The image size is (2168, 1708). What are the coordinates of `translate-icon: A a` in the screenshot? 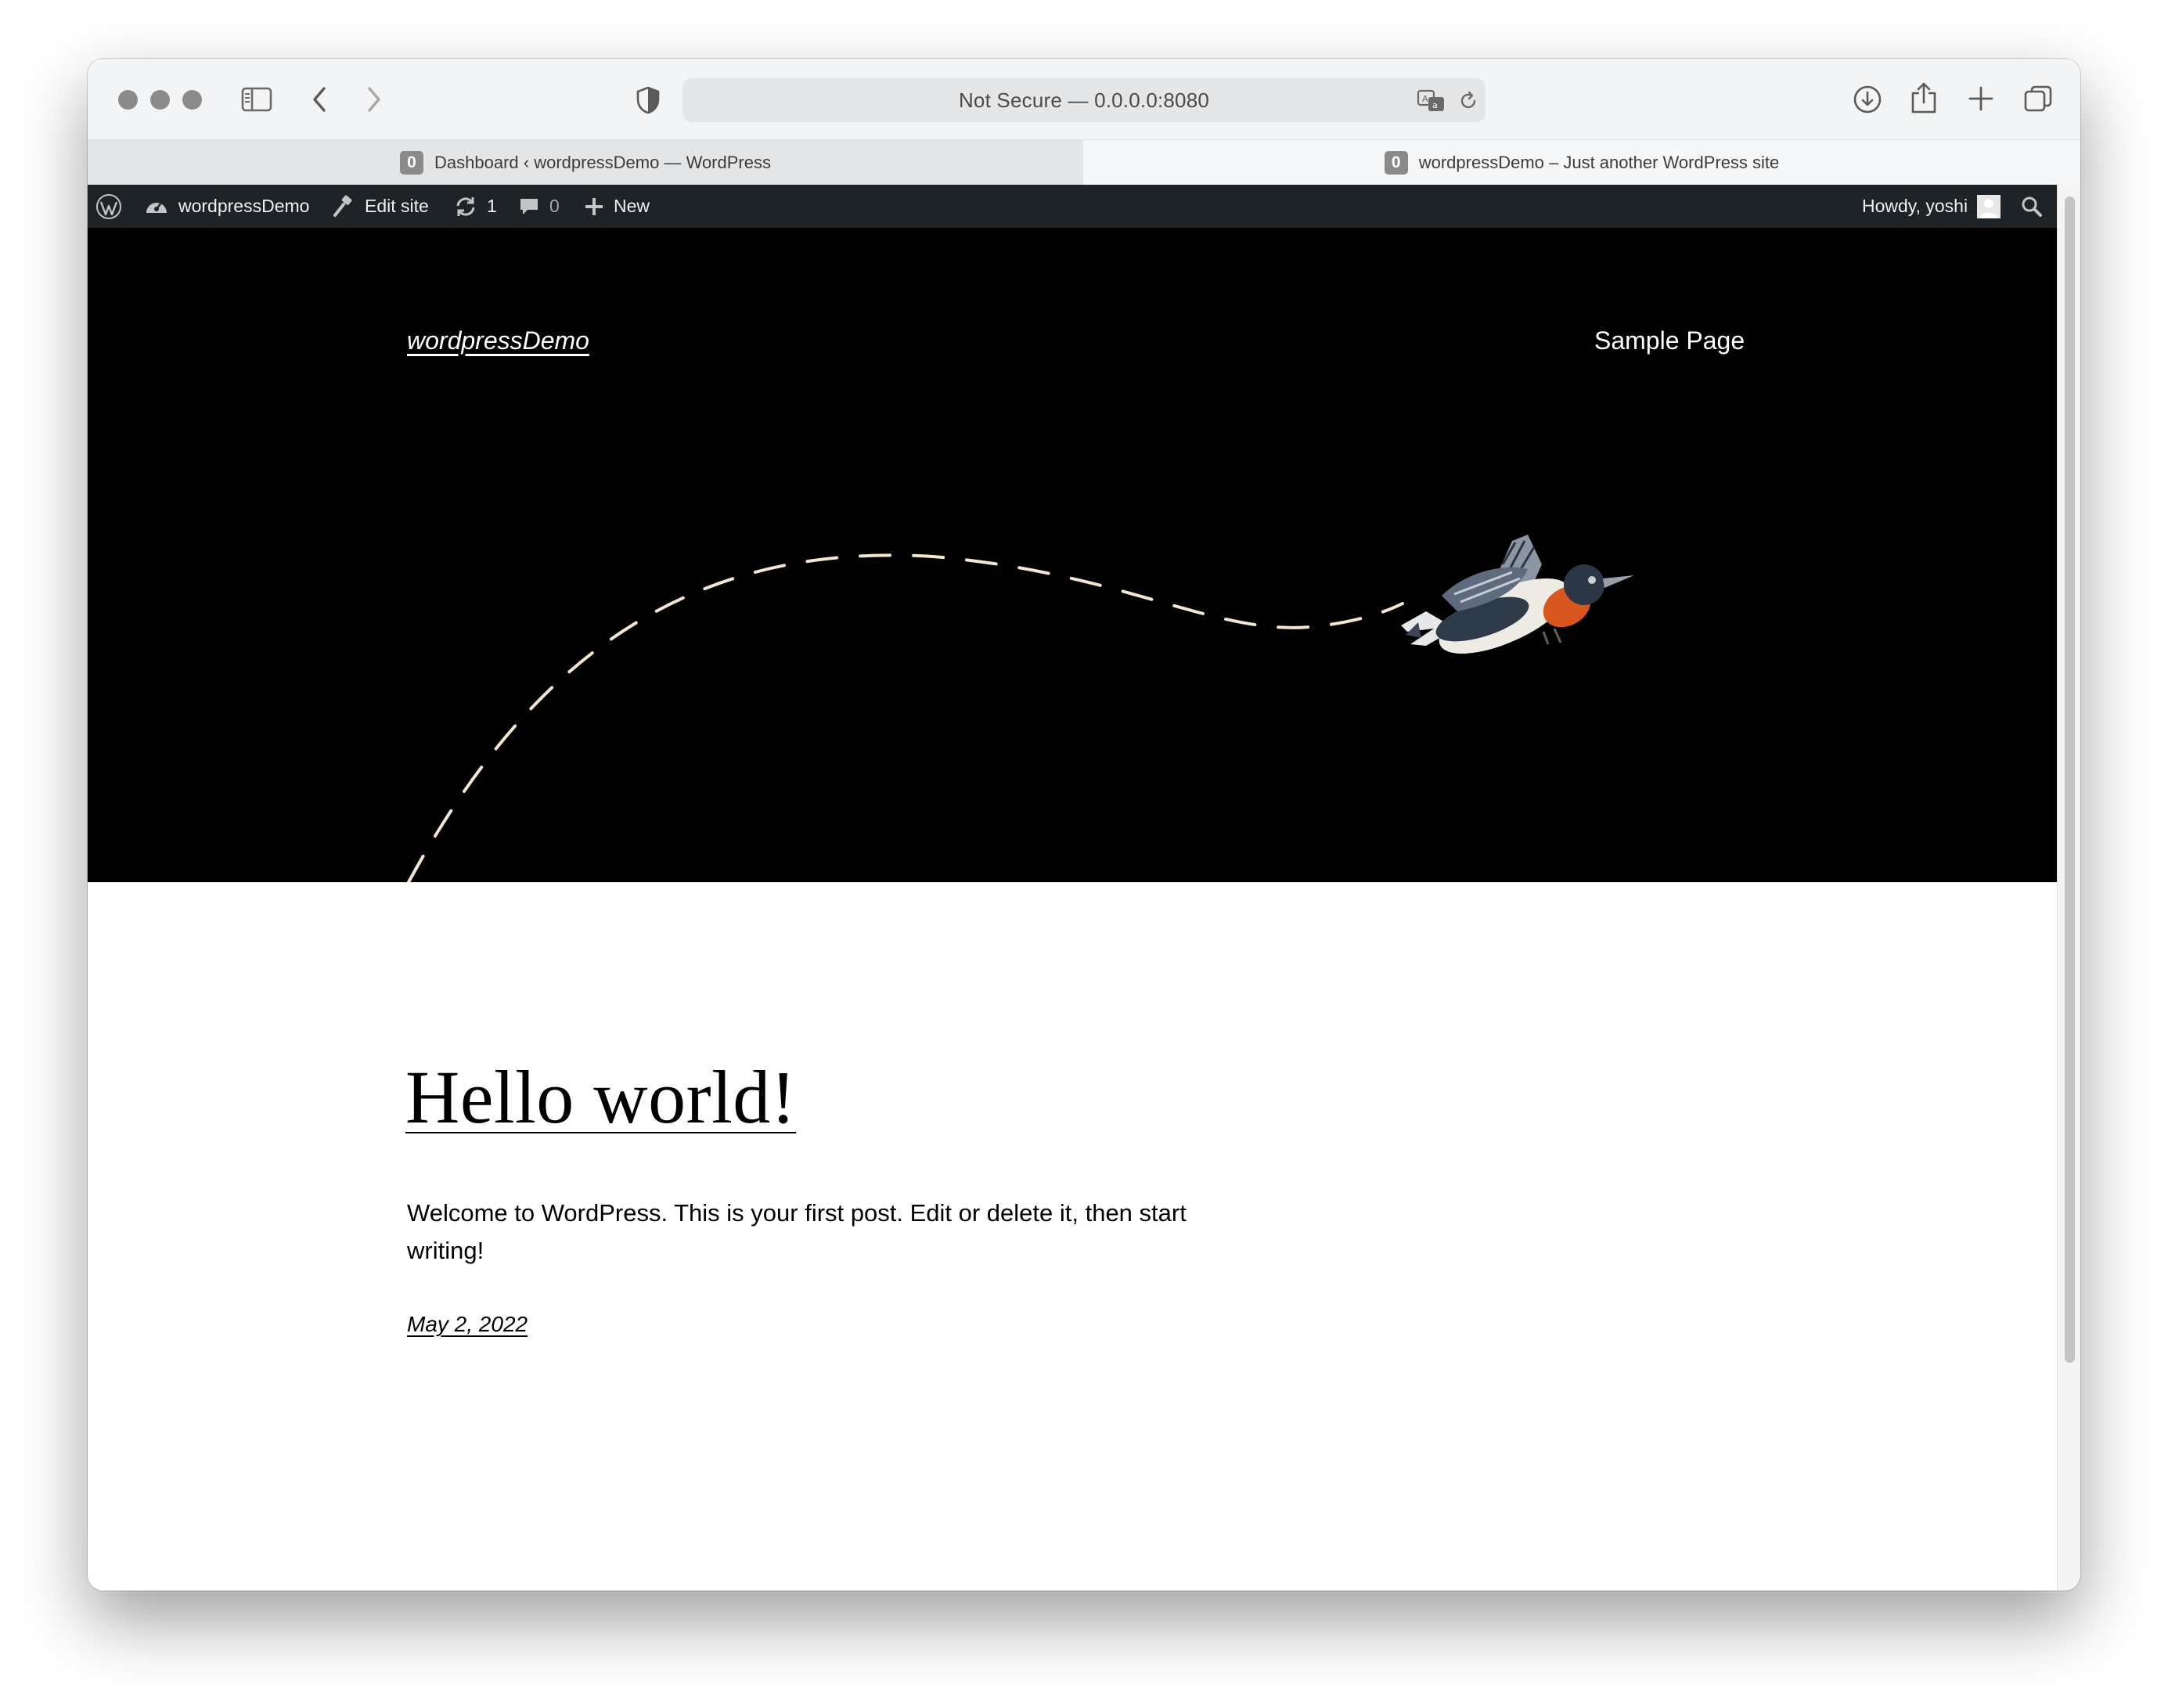 It's located at (1431, 101).